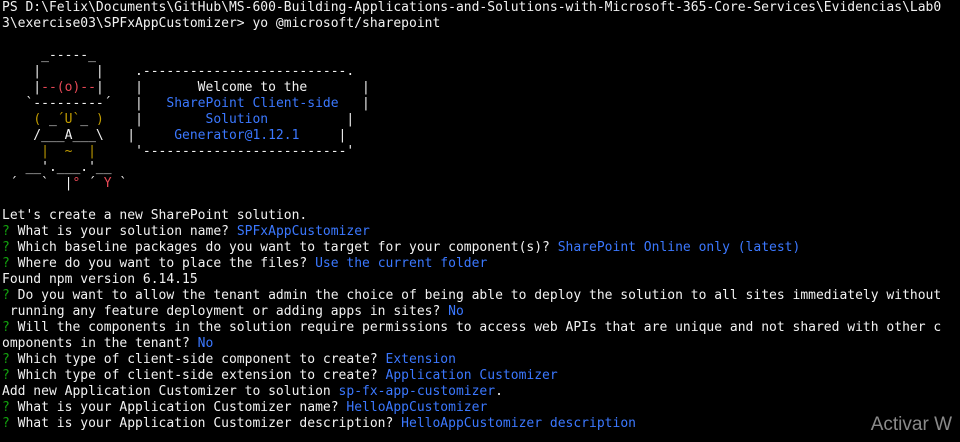  I want to click on ascii-art: Y, so click(107, 183).